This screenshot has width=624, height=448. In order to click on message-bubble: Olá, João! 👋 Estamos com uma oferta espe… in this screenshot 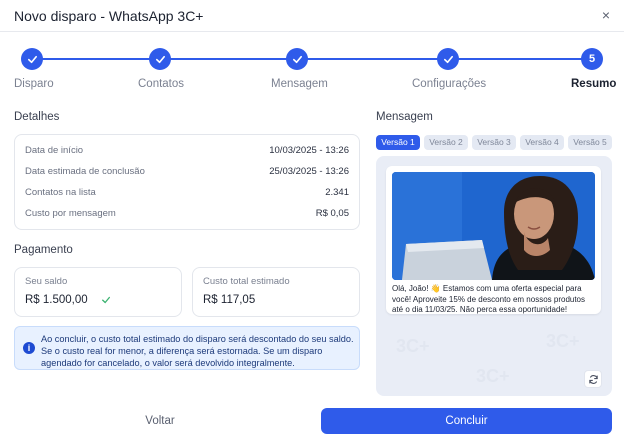, I will do `click(493, 240)`.